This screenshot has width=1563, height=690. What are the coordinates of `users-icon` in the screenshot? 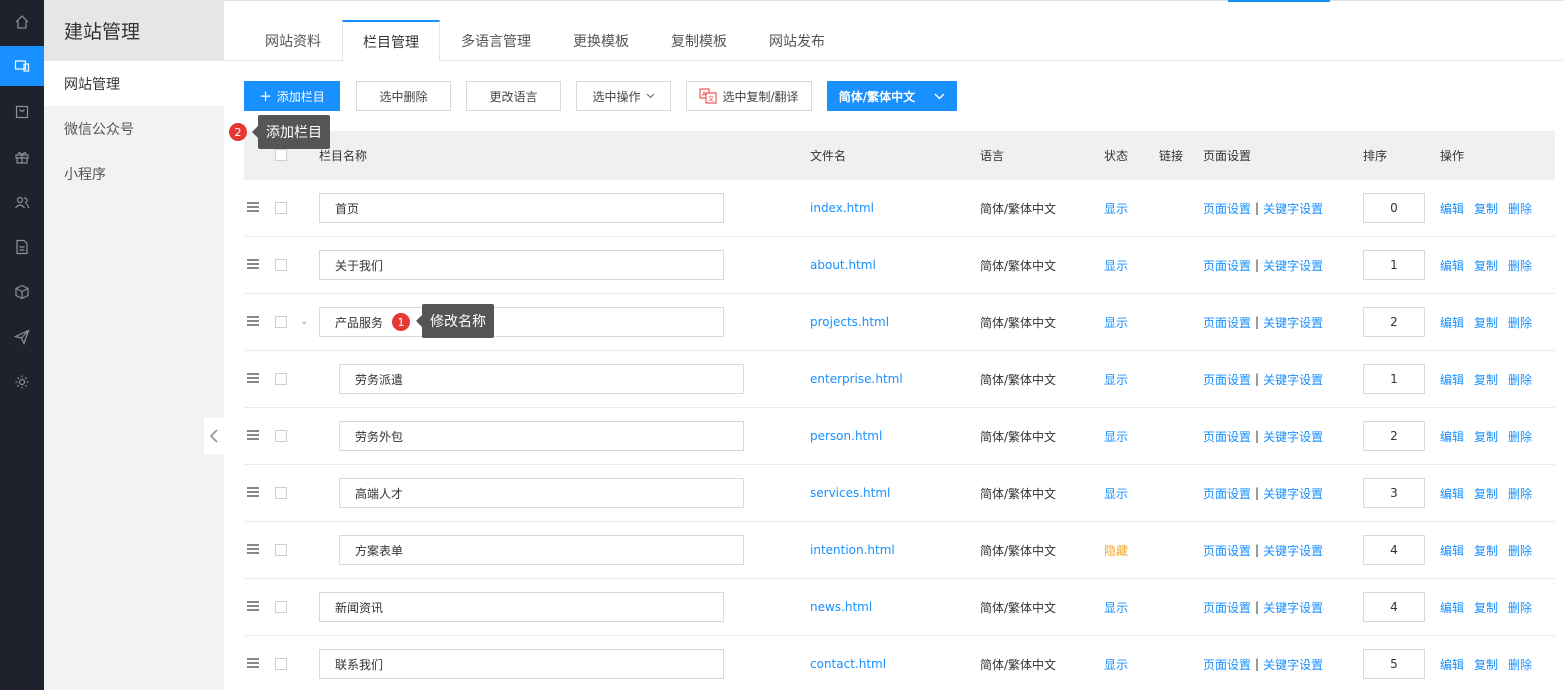 It's located at (22, 202).